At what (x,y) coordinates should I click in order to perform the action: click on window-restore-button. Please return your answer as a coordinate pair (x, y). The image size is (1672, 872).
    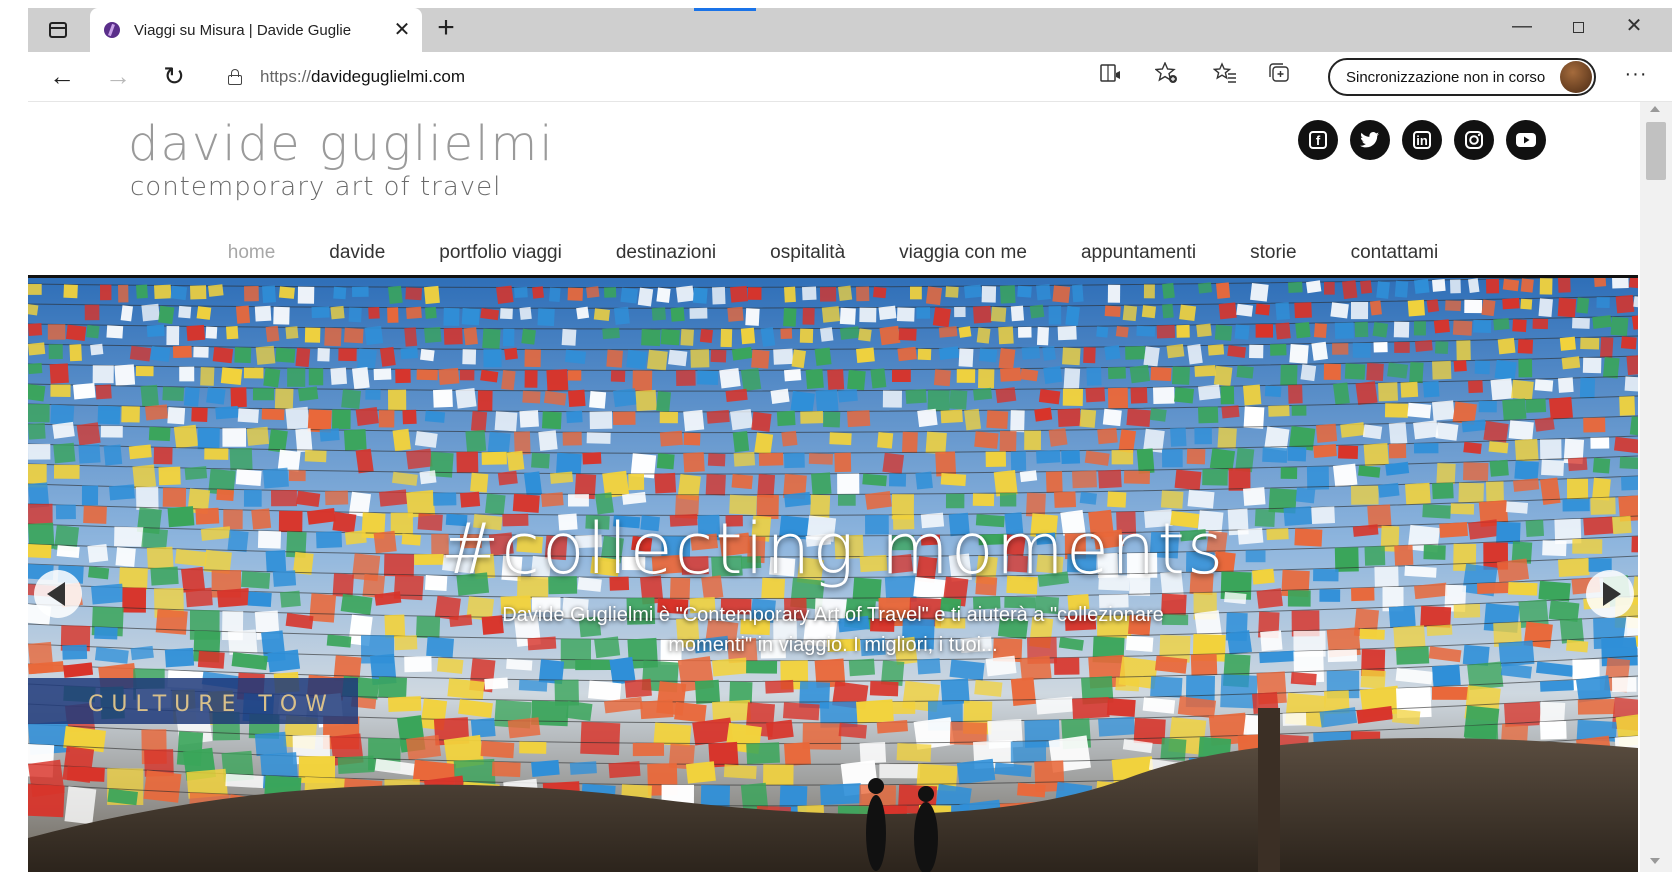
    Looking at the image, I should click on (1578, 26).